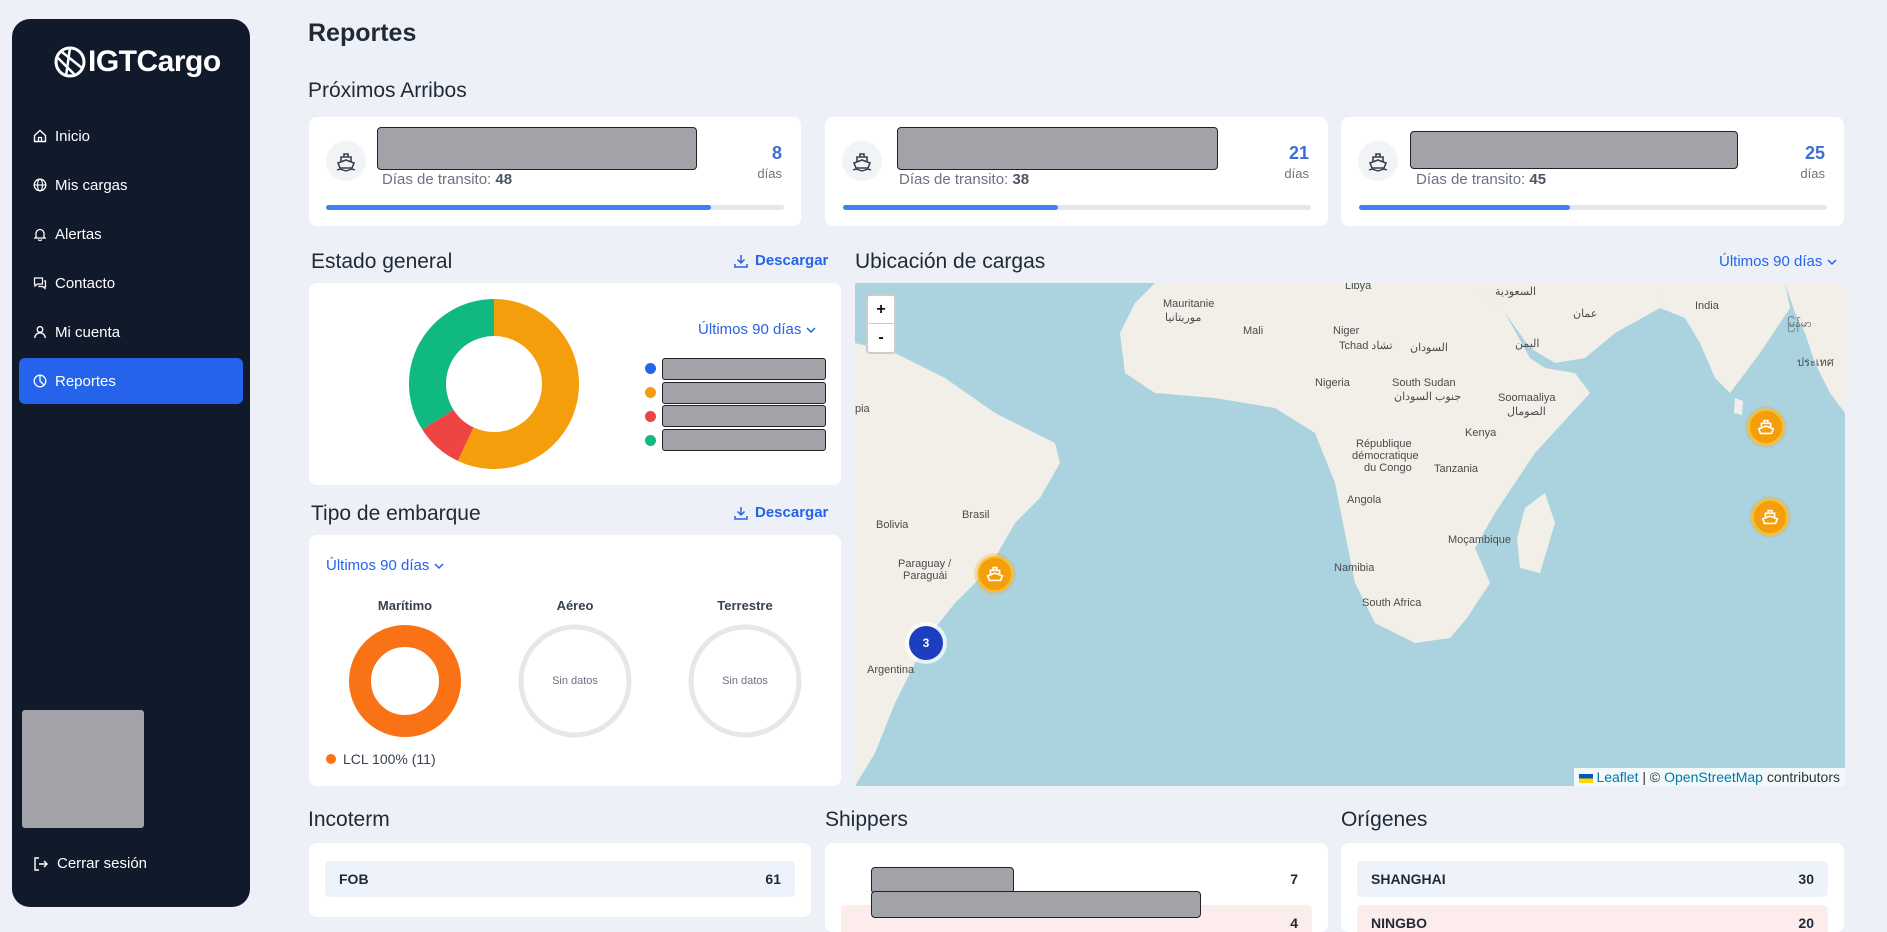 Image resolution: width=1887 pixels, height=932 pixels. What do you see at coordinates (40, 381) in the screenshot?
I see `chart-pie-icon` at bounding box center [40, 381].